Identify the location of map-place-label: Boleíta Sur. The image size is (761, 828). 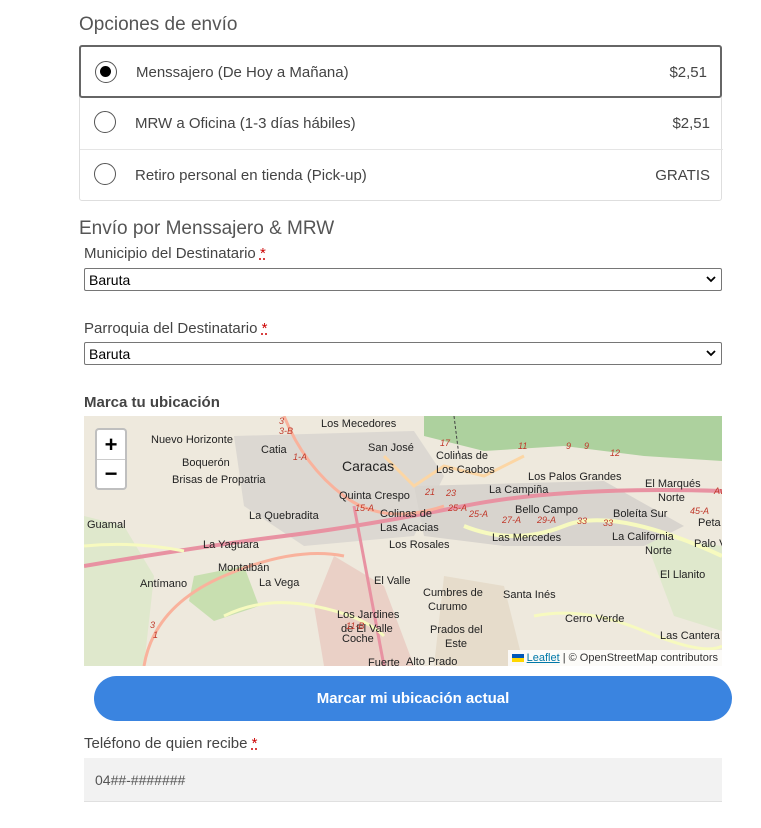
(640, 514).